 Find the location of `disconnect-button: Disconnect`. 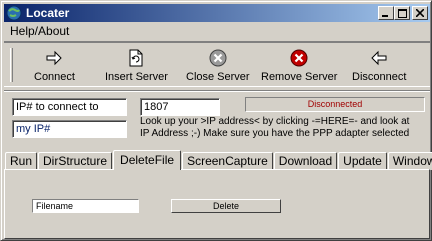

disconnect-button: Disconnect is located at coordinates (379, 67).